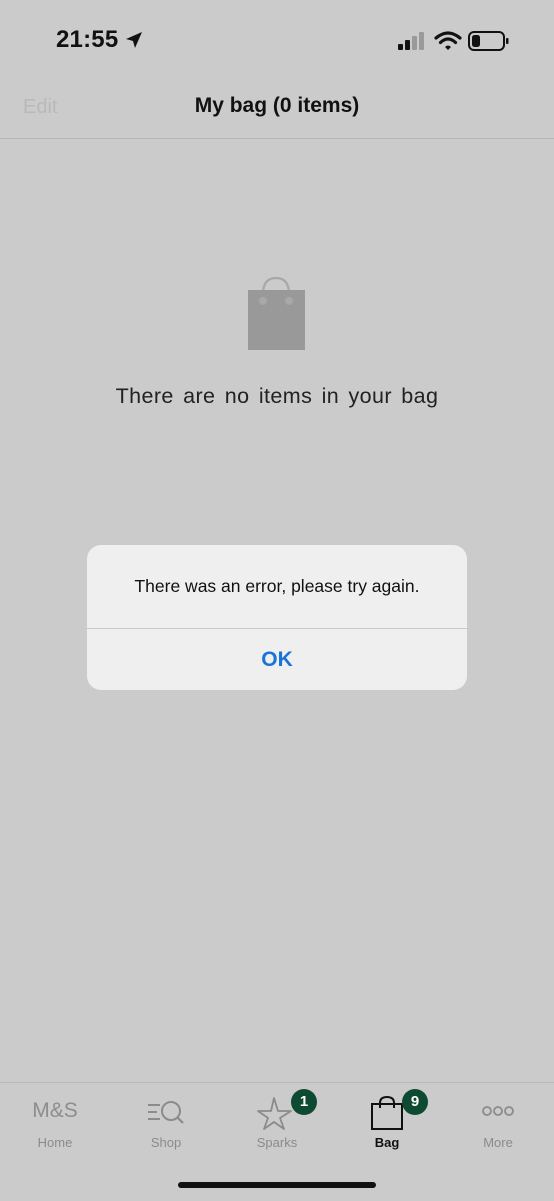 Image resolution: width=554 pixels, height=1201 pixels. What do you see at coordinates (387, 1142) in the screenshot?
I see `tab-bag-label: Bag` at bounding box center [387, 1142].